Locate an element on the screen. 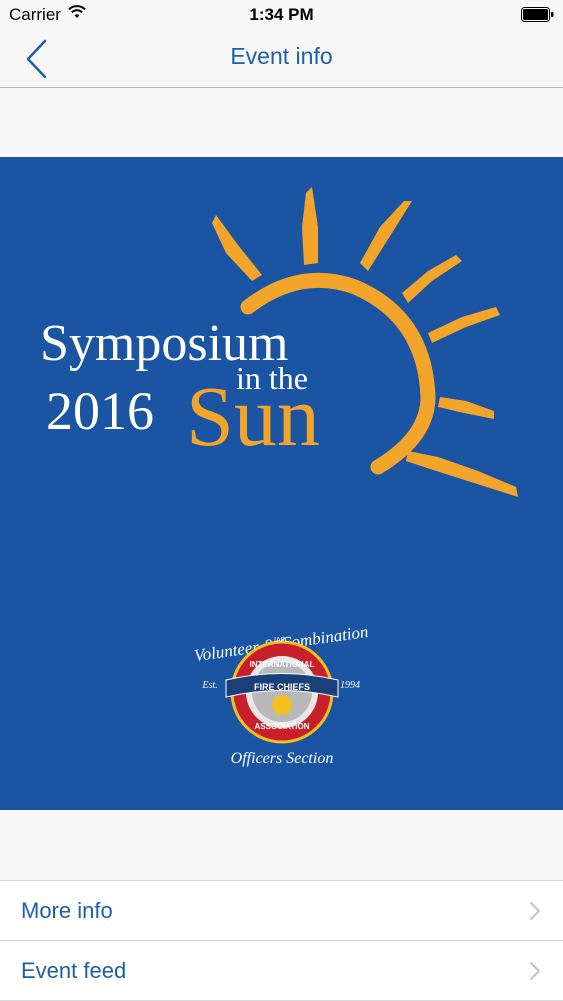 The height and width of the screenshot is (1001, 563). battery-icon is located at coordinates (537, 14).